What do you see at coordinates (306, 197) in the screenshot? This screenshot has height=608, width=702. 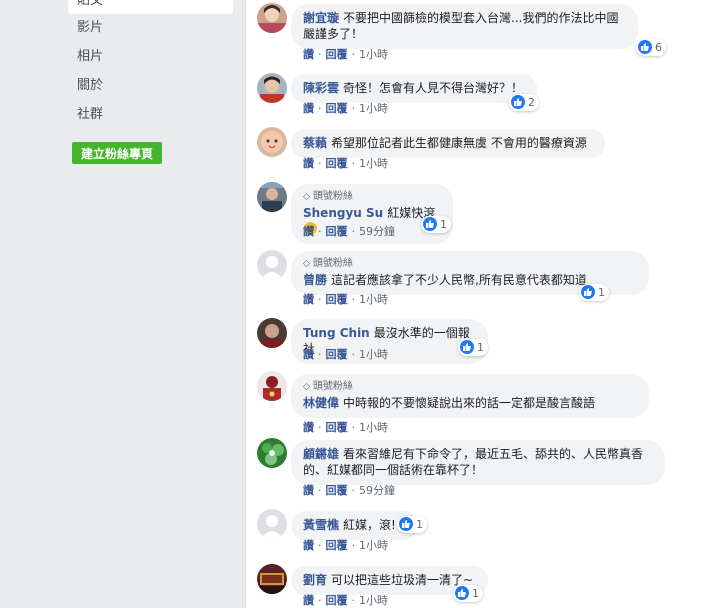 I see `diamond-icon: ◇` at bounding box center [306, 197].